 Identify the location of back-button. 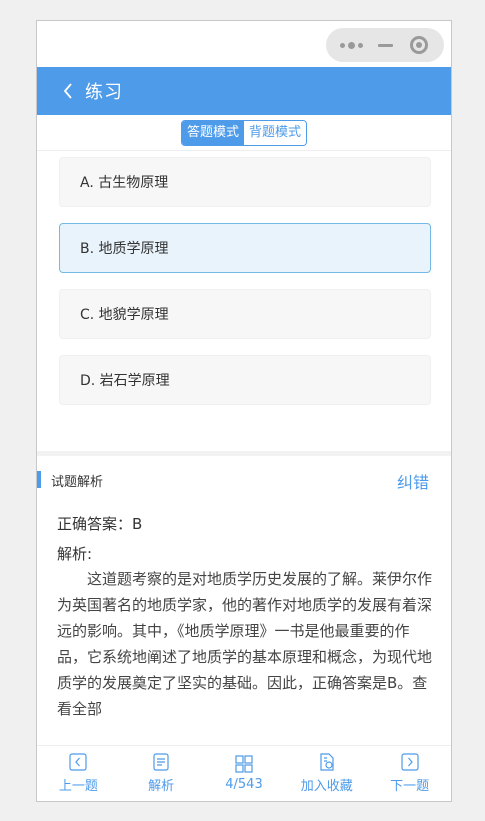
(68, 91).